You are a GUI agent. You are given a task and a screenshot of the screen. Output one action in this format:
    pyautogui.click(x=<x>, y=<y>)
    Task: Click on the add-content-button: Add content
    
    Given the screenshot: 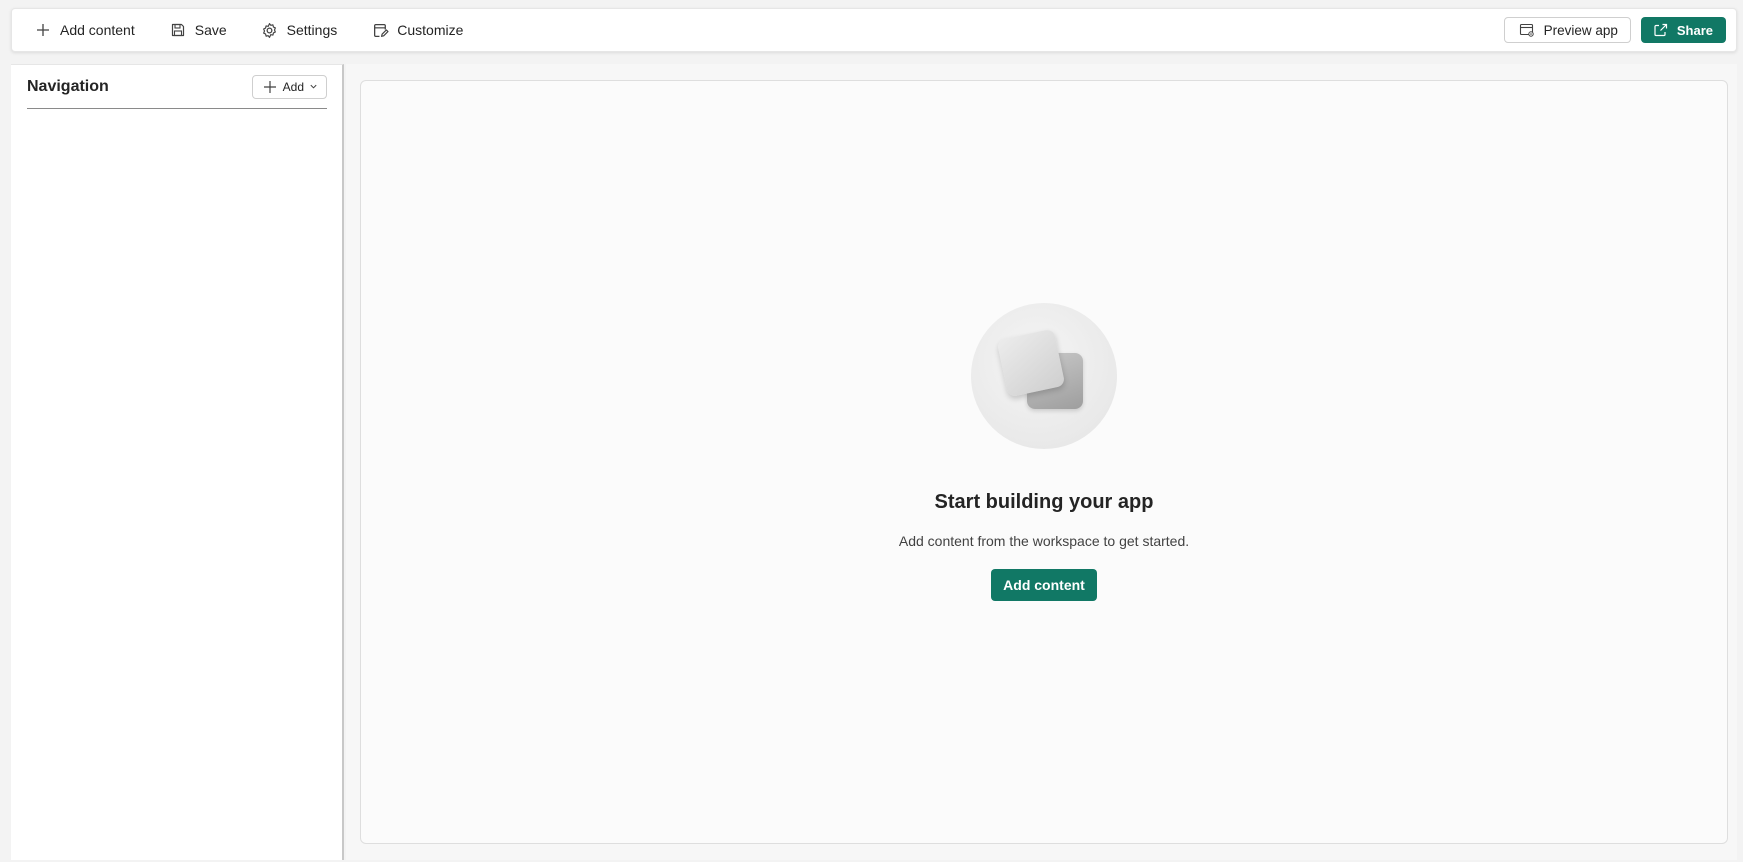 What is the action you would take?
    pyautogui.click(x=90, y=30)
    